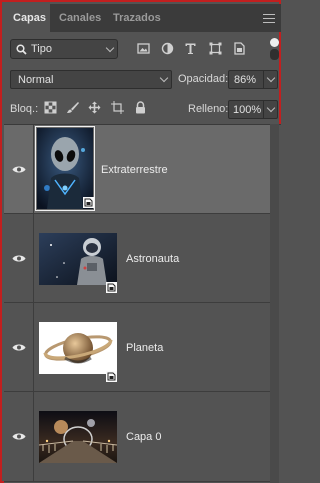 This screenshot has height=483, width=320. I want to click on lock-all-icon, so click(140, 107).